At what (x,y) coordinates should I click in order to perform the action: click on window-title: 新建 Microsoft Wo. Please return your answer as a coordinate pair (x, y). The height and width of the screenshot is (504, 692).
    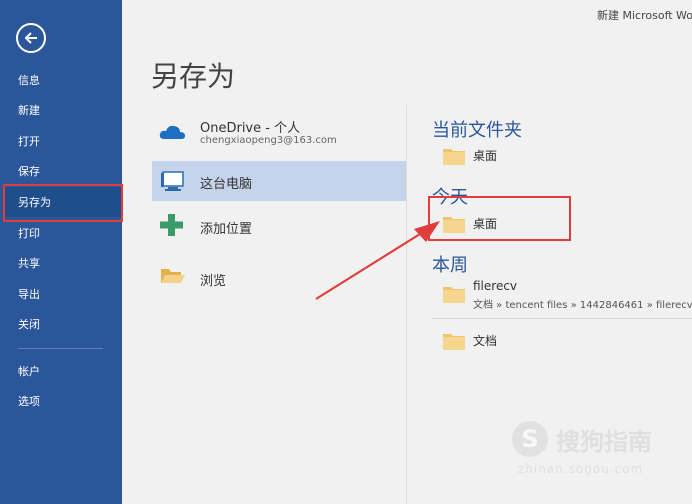
    Looking at the image, I should click on (644, 15).